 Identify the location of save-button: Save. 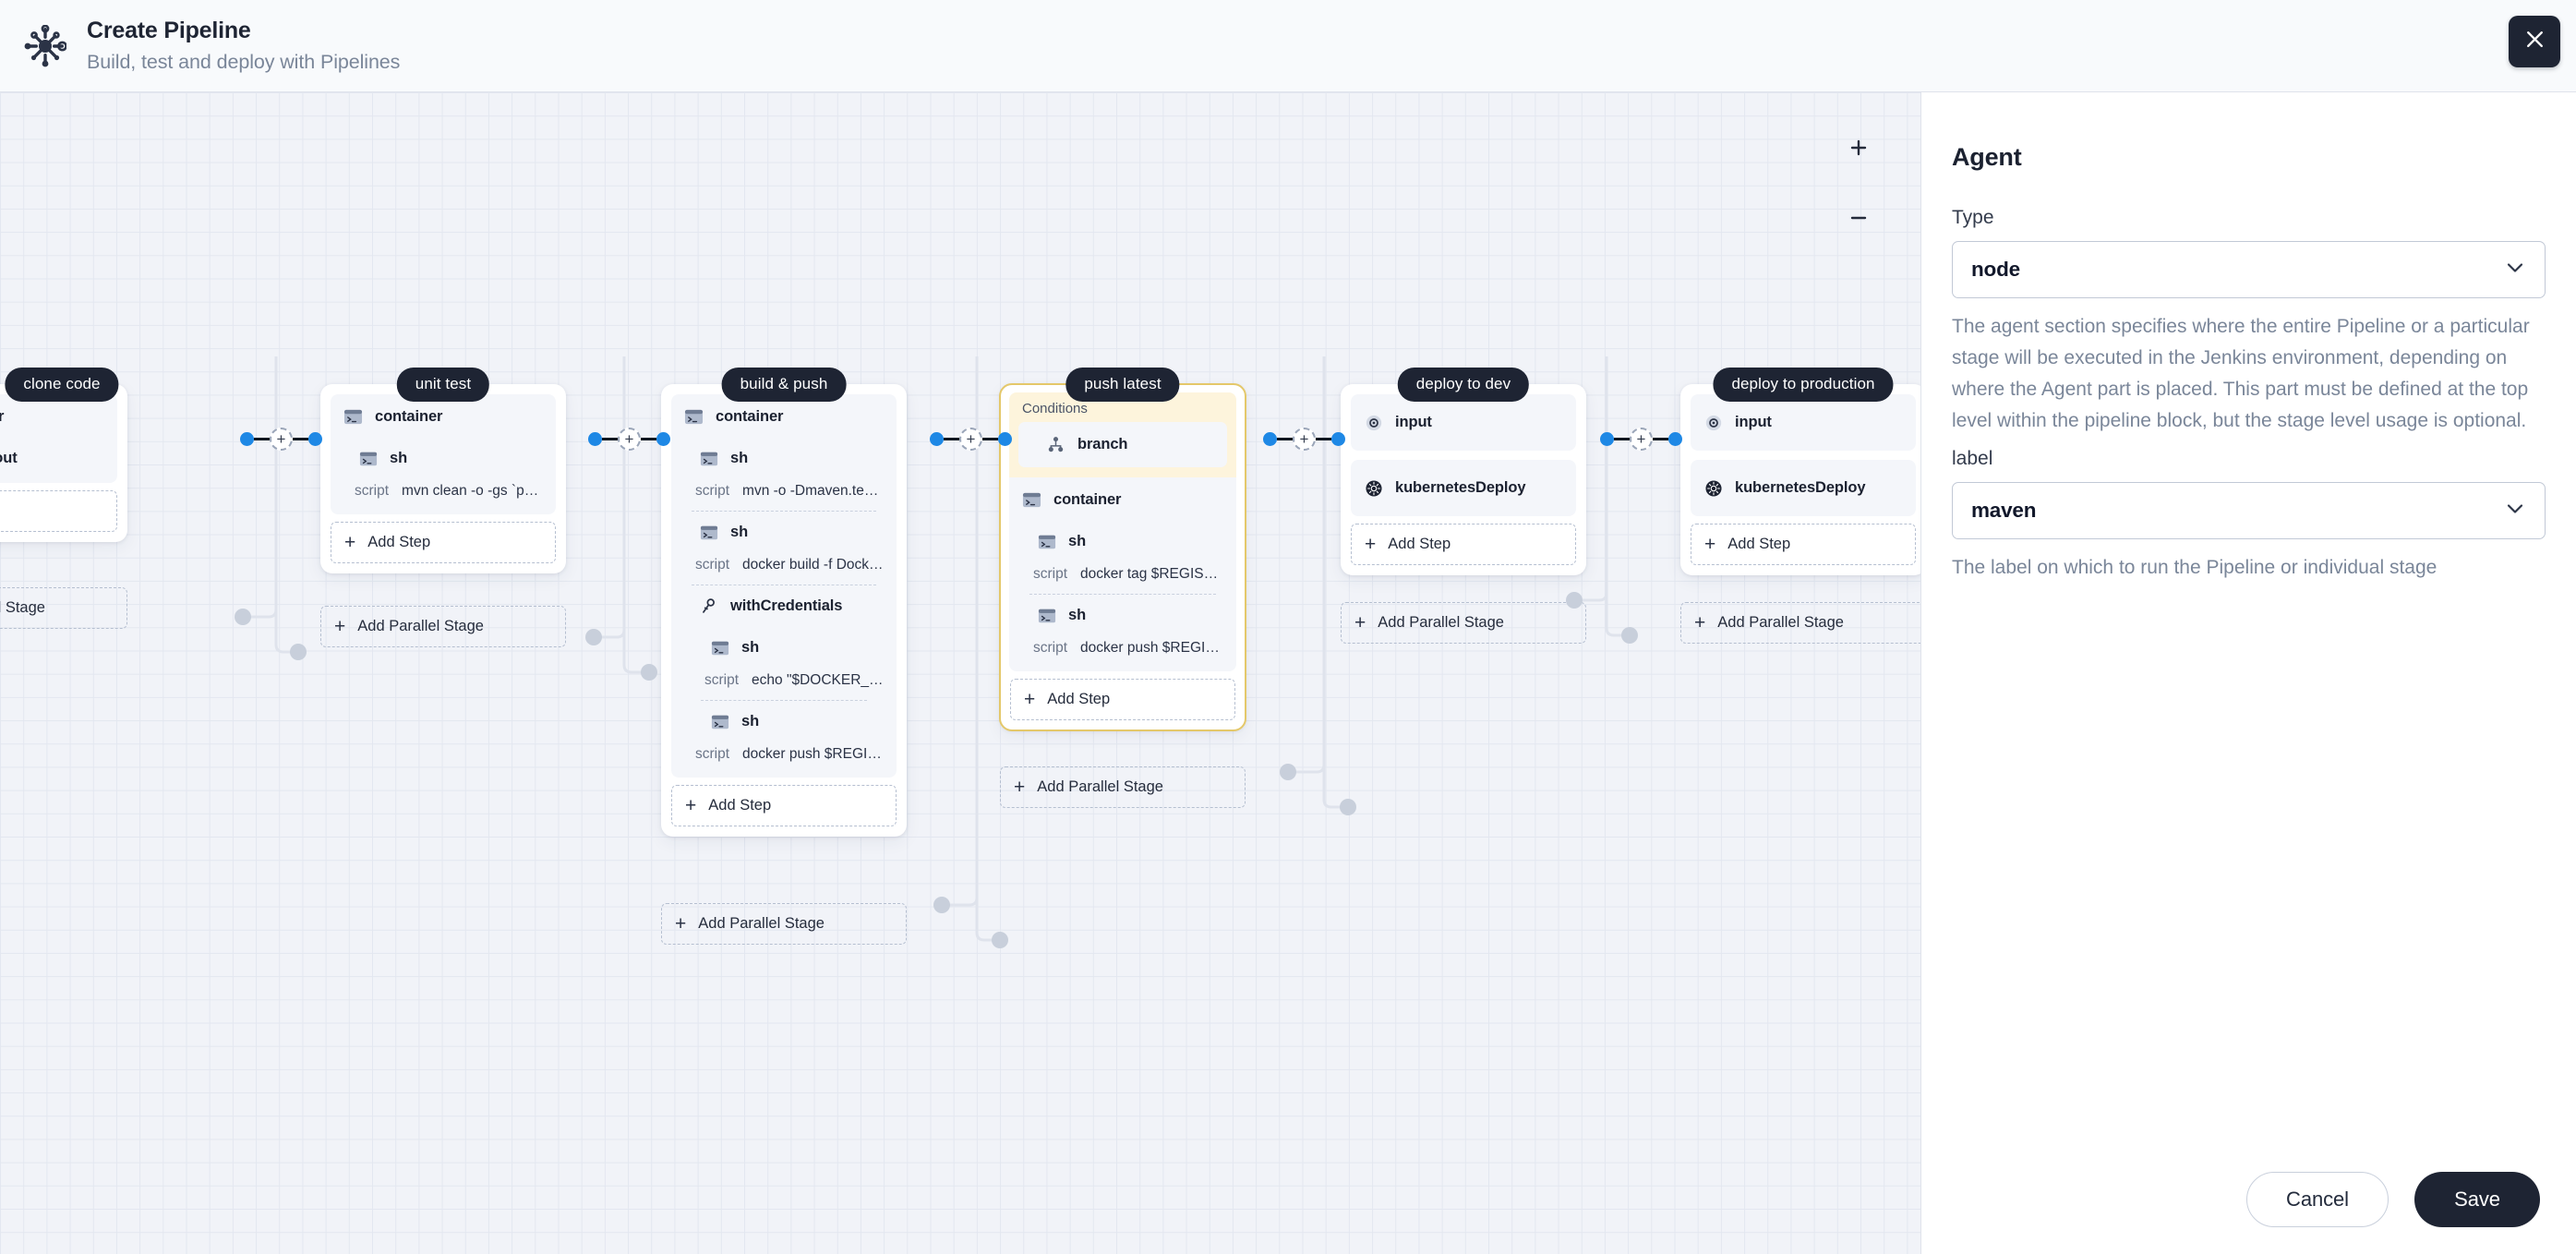
(2477, 1199).